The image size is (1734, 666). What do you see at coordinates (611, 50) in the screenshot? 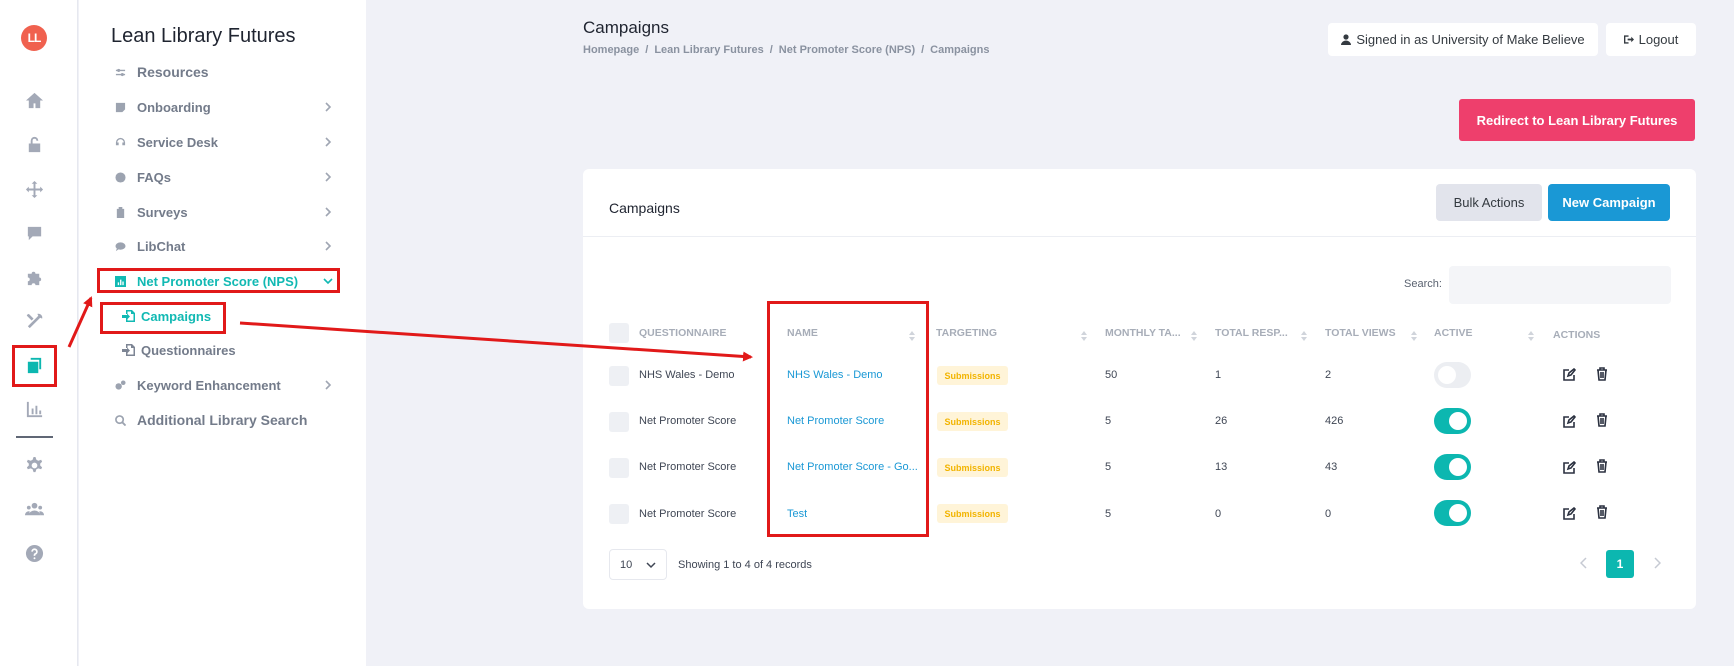
I see `breadcrumb-item: Homepage` at bounding box center [611, 50].